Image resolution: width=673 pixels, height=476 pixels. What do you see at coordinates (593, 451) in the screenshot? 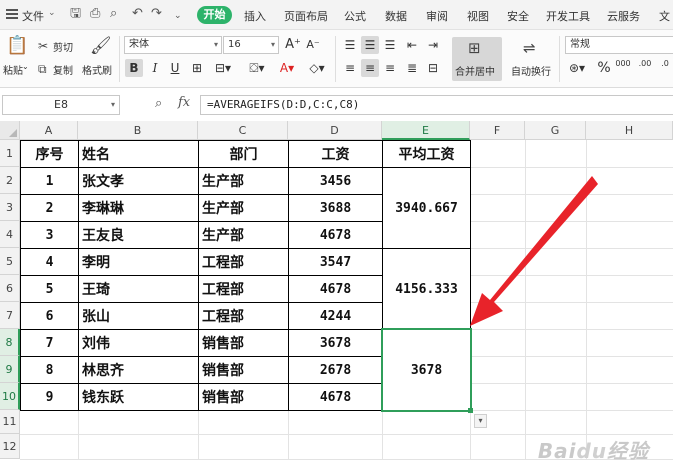
I see `watermark-logo: Baidu经验` at bounding box center [593, 451].